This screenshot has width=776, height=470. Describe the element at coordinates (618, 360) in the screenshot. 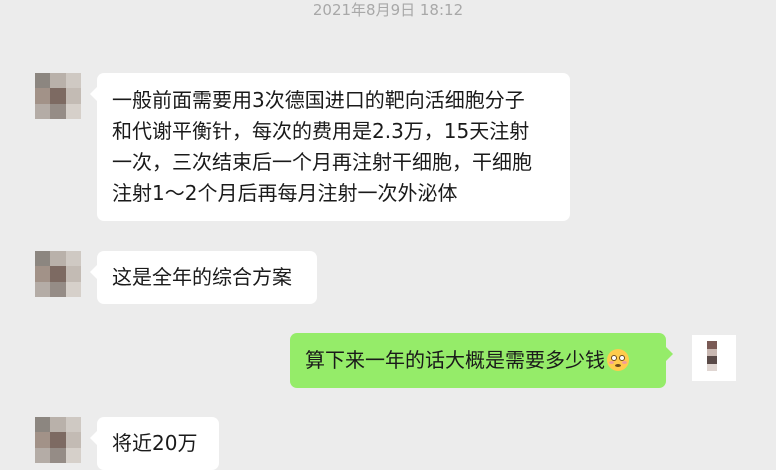

I see `flushed-face-icon` at that location.